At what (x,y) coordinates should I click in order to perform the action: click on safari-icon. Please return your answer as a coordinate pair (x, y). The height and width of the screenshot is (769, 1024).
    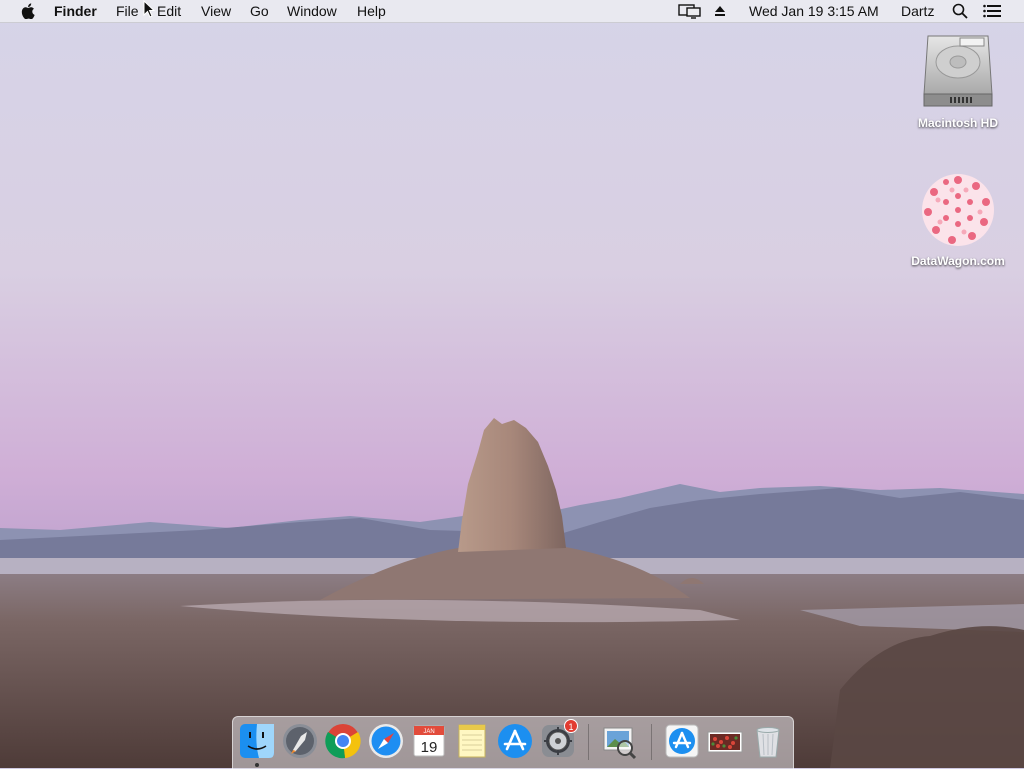
    Looking at the image, I should click on (386, 741).